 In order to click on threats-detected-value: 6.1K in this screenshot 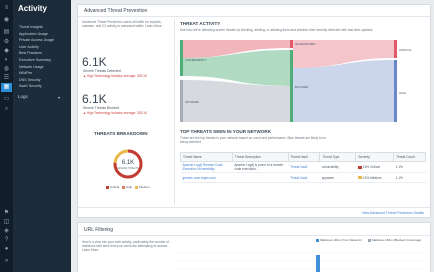, I will do `click(94, 62)`.